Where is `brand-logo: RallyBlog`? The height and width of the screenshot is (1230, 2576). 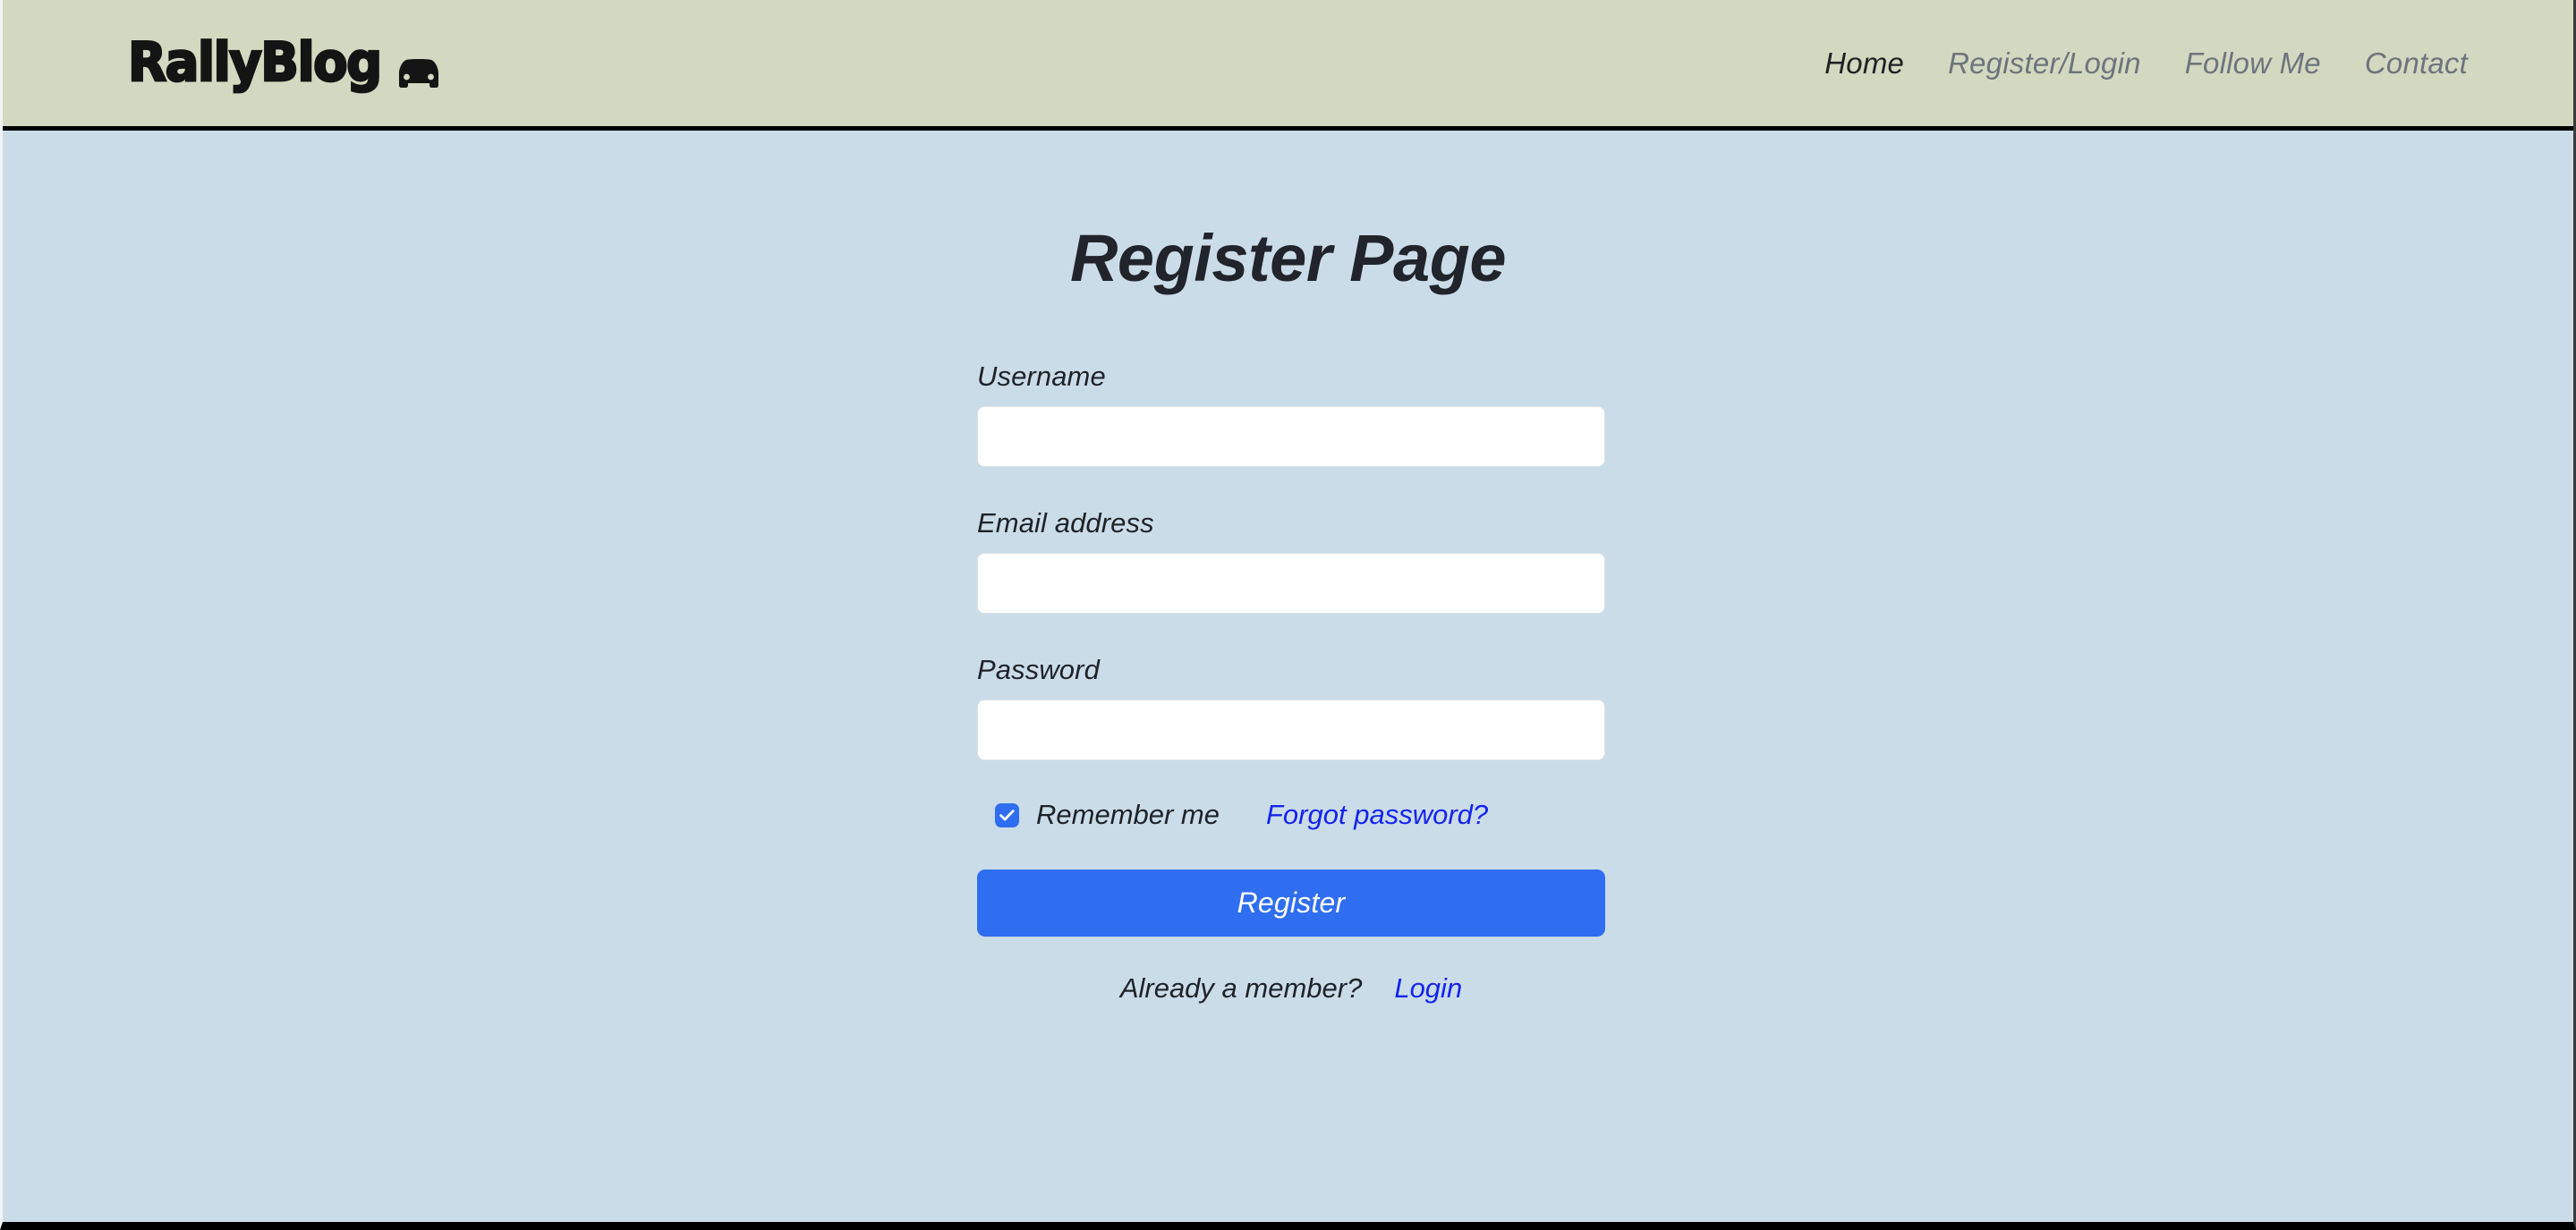
brand-logo: RallyBlog is located at coordinates (282, 63).